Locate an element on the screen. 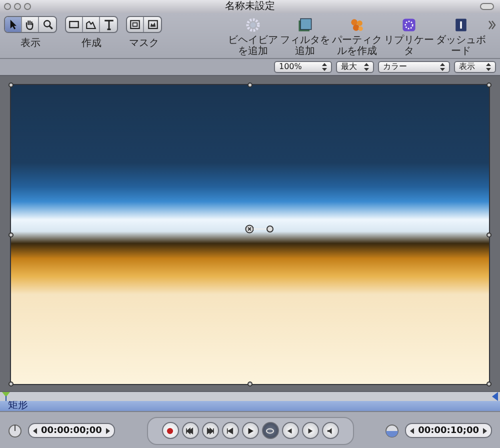  toolbar-action-button: リプリケータ is located at coordinates (409, 36).